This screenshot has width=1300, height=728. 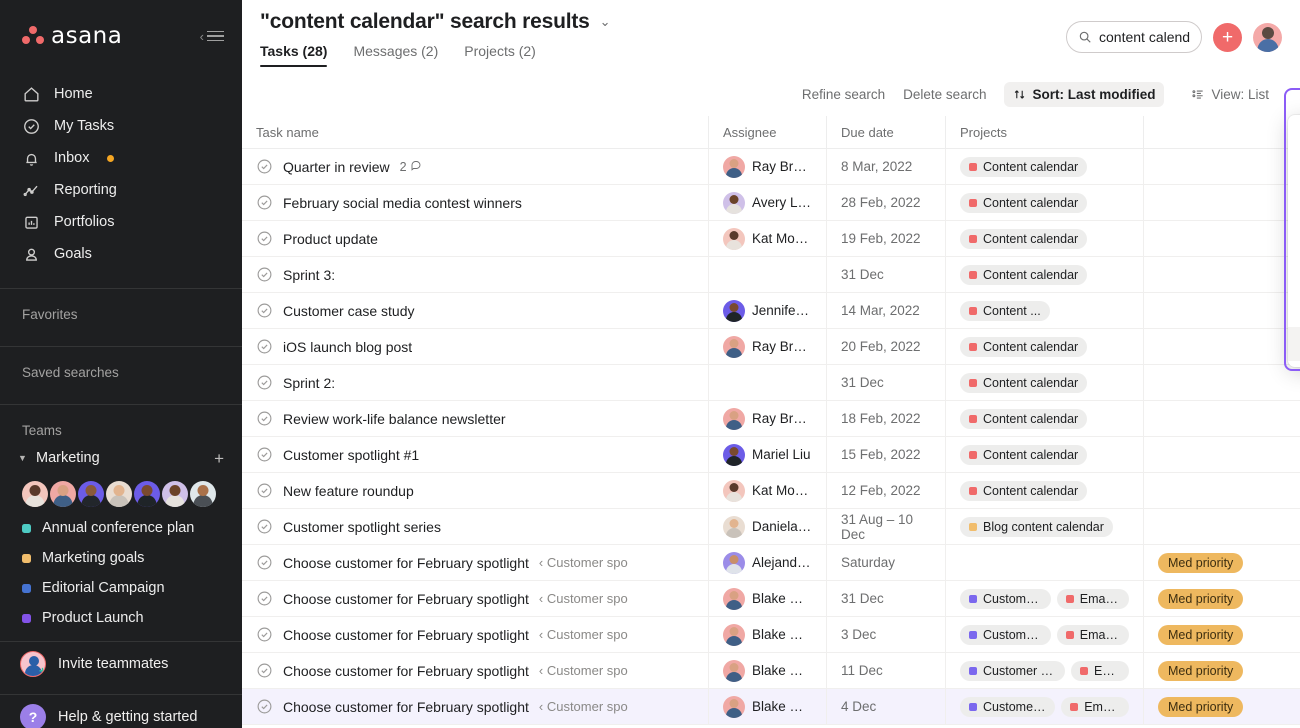 What do you see at coordinates (767, 310) in the screenshot?
I see `cell-assignee: Jennifer Lu` at bounding box center [767, 310].